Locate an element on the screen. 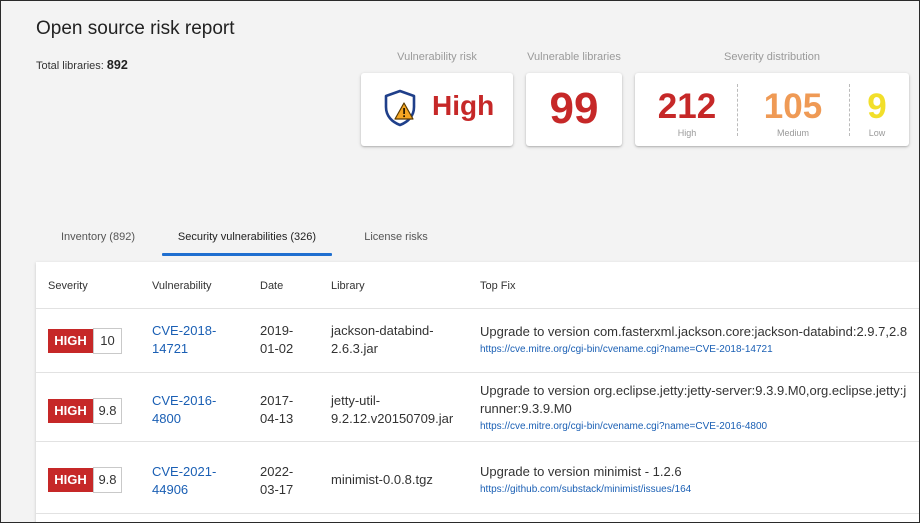 This screenshot has width=920, height=523. vulnerable-libraries-value: 99 is located at coordinates (574, 108).